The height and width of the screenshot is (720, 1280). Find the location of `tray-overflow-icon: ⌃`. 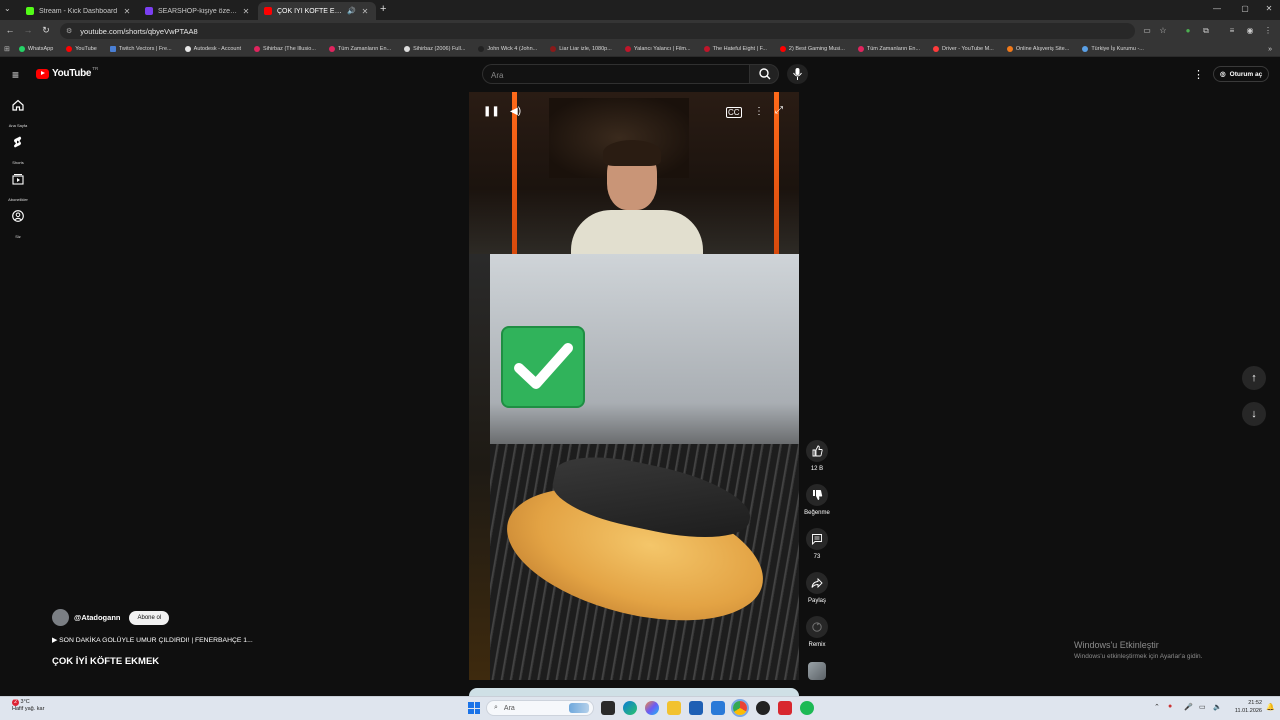

tray-overflow-icon: ⌃ is located at coordinates (1157, 707).